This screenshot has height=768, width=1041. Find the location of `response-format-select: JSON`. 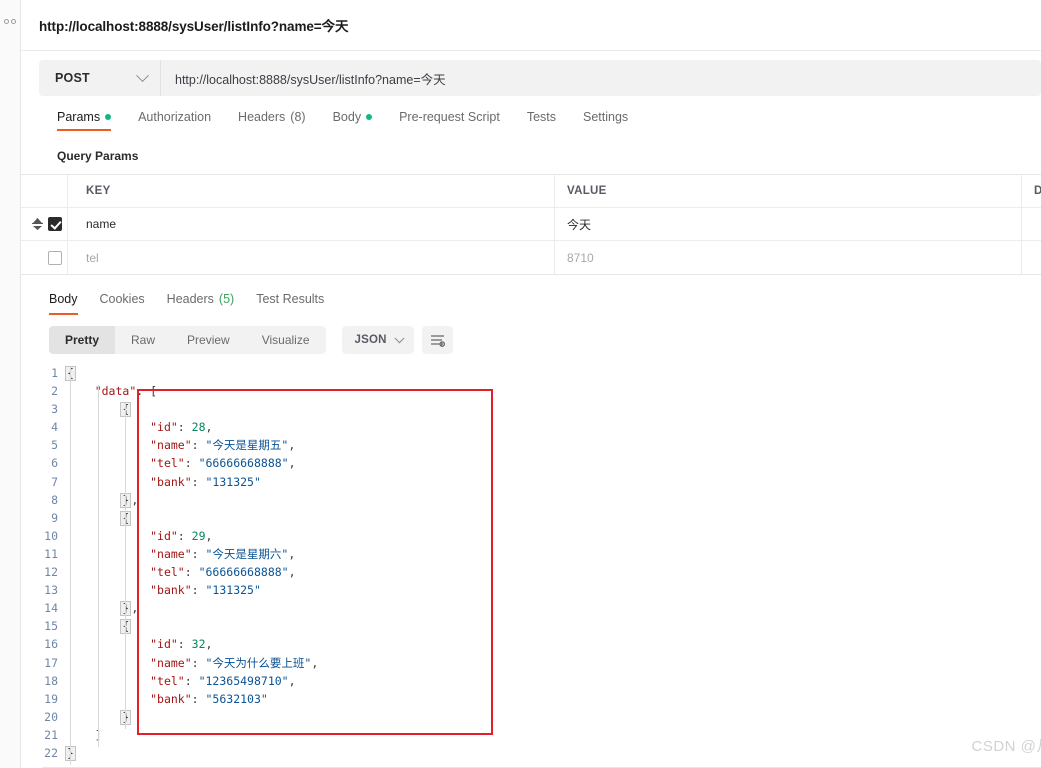

response-format-select: JSON is located at coordinates (377, 340).